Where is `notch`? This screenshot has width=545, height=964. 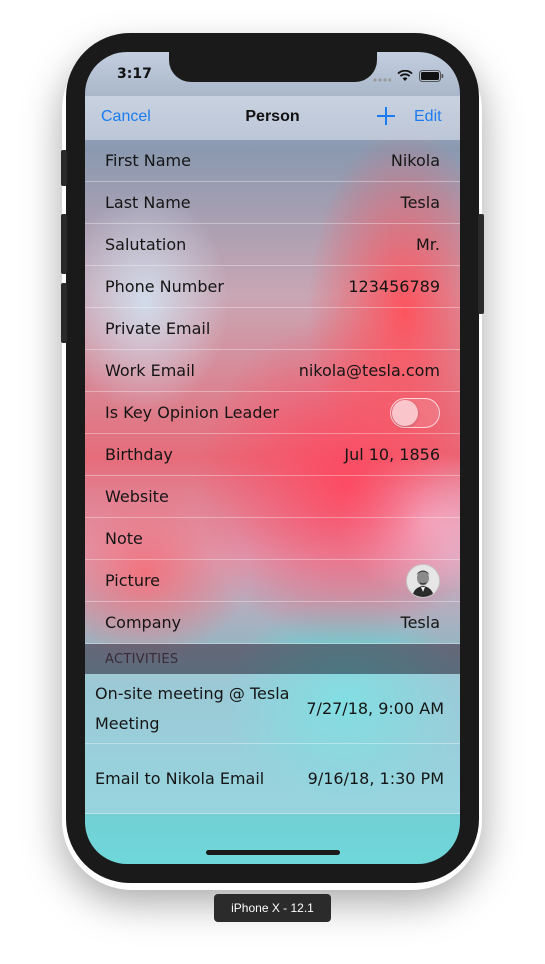 notch is located at coordinates (273, 67).